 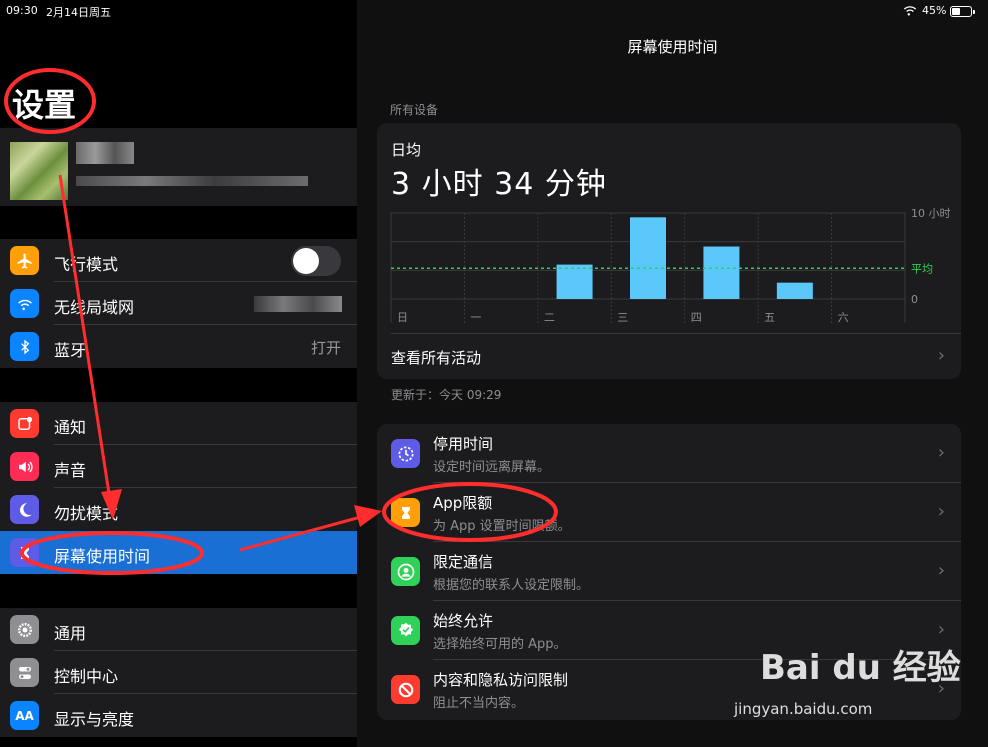 What do you see at coordinates (672, 47) in the screenshot?
I see `page-title: 屏幕使用时间` at bounding box center [672, 47].